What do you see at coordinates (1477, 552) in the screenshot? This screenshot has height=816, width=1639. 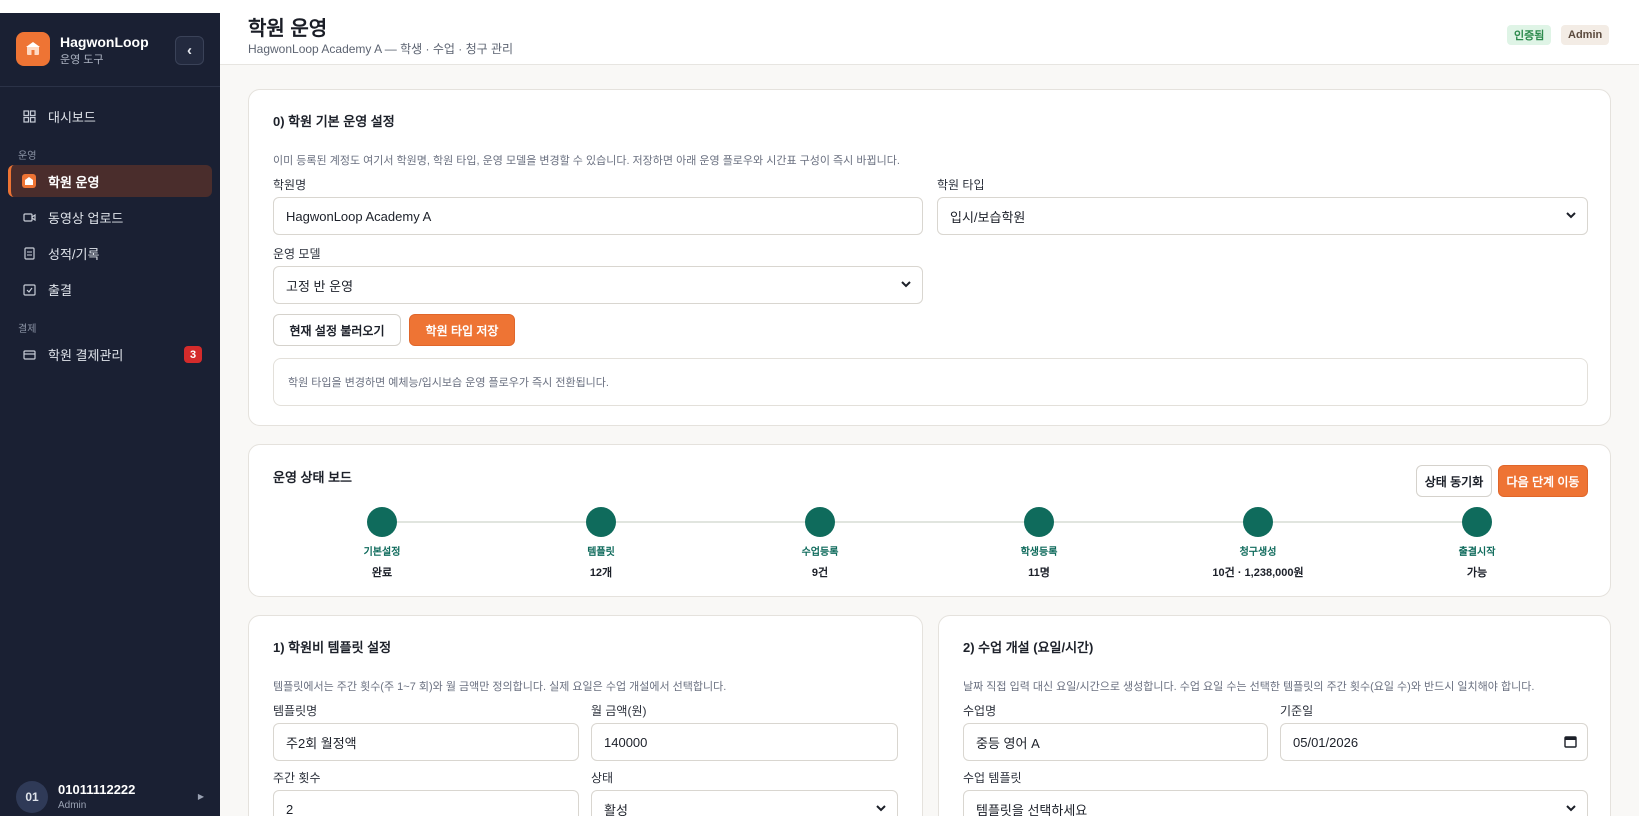 I see `step-label: 출결시작` at bounding box center [1477, 552].